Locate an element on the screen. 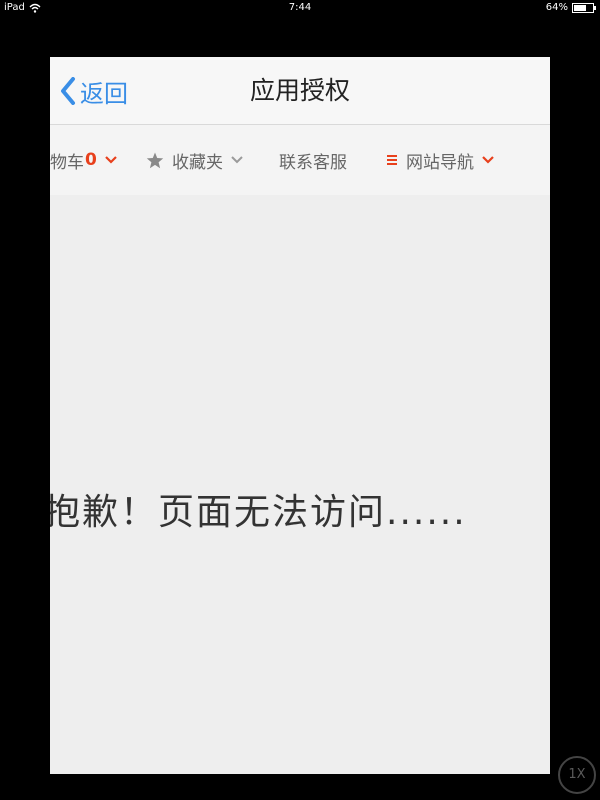 The image size is (600, 800). zoom-button: 1X is located at coordinates (577, 775).